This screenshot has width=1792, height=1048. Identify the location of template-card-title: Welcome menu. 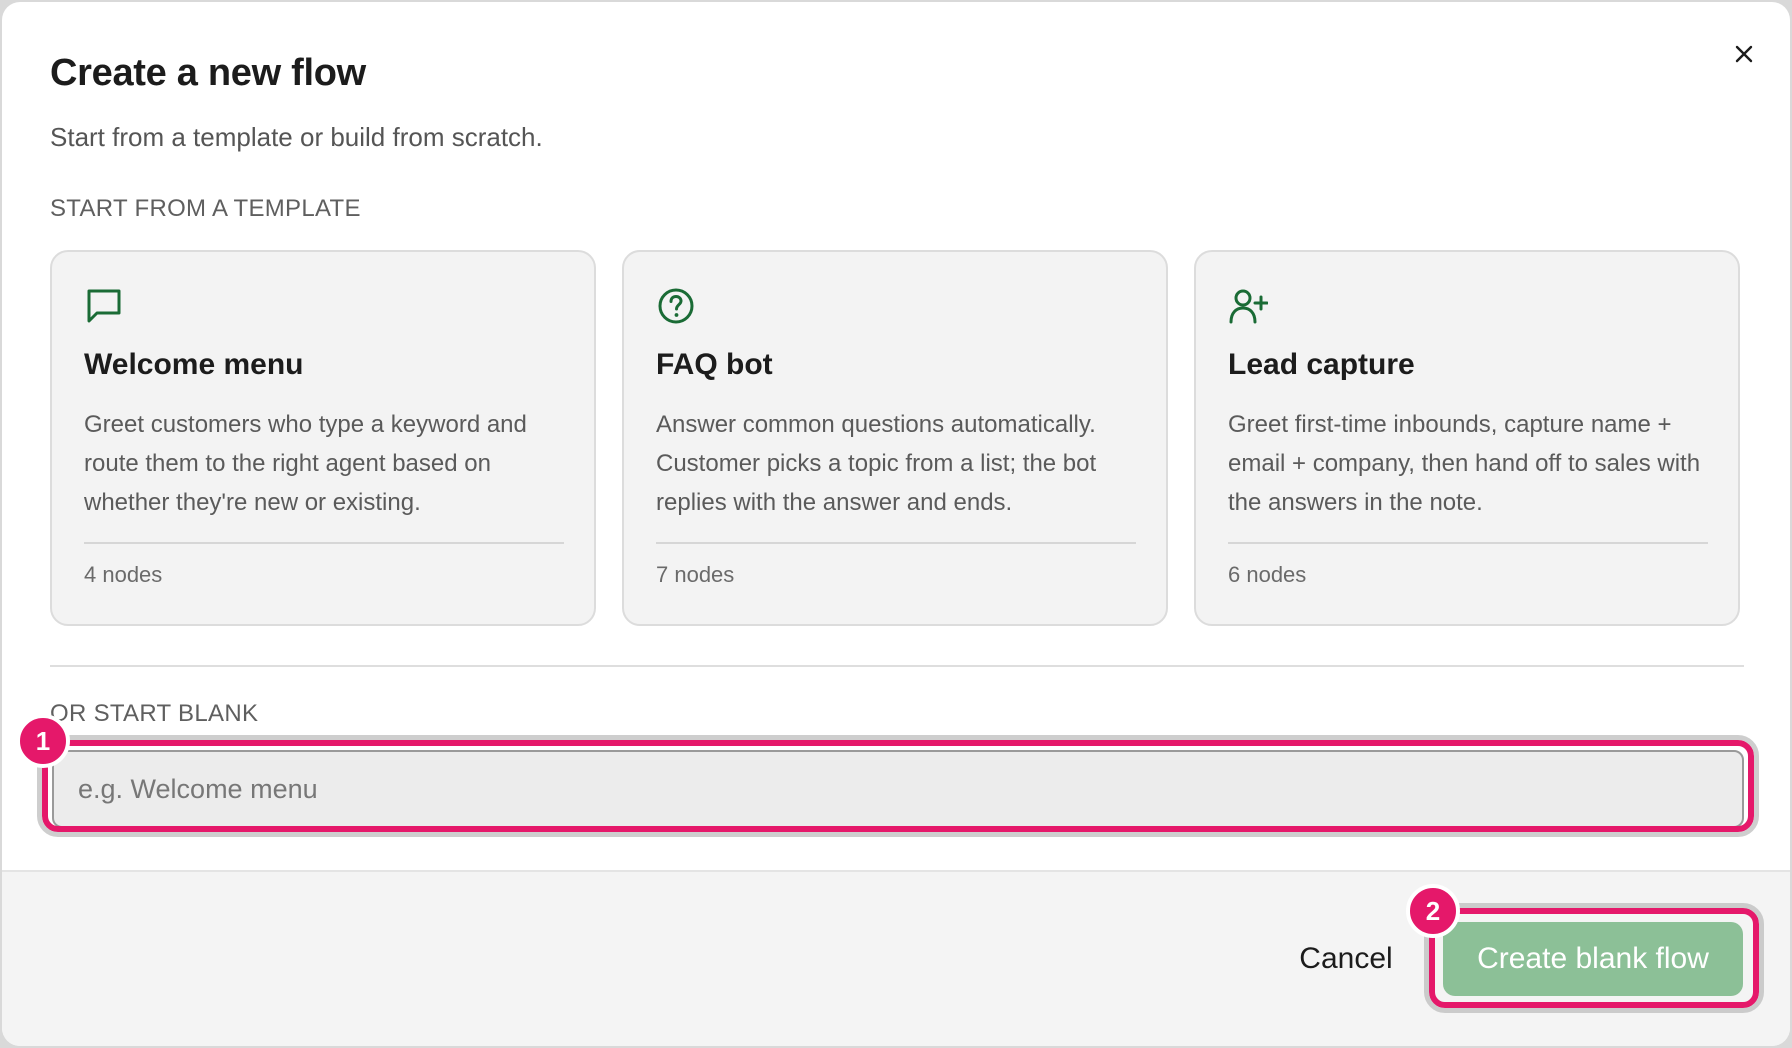
(194, 364).